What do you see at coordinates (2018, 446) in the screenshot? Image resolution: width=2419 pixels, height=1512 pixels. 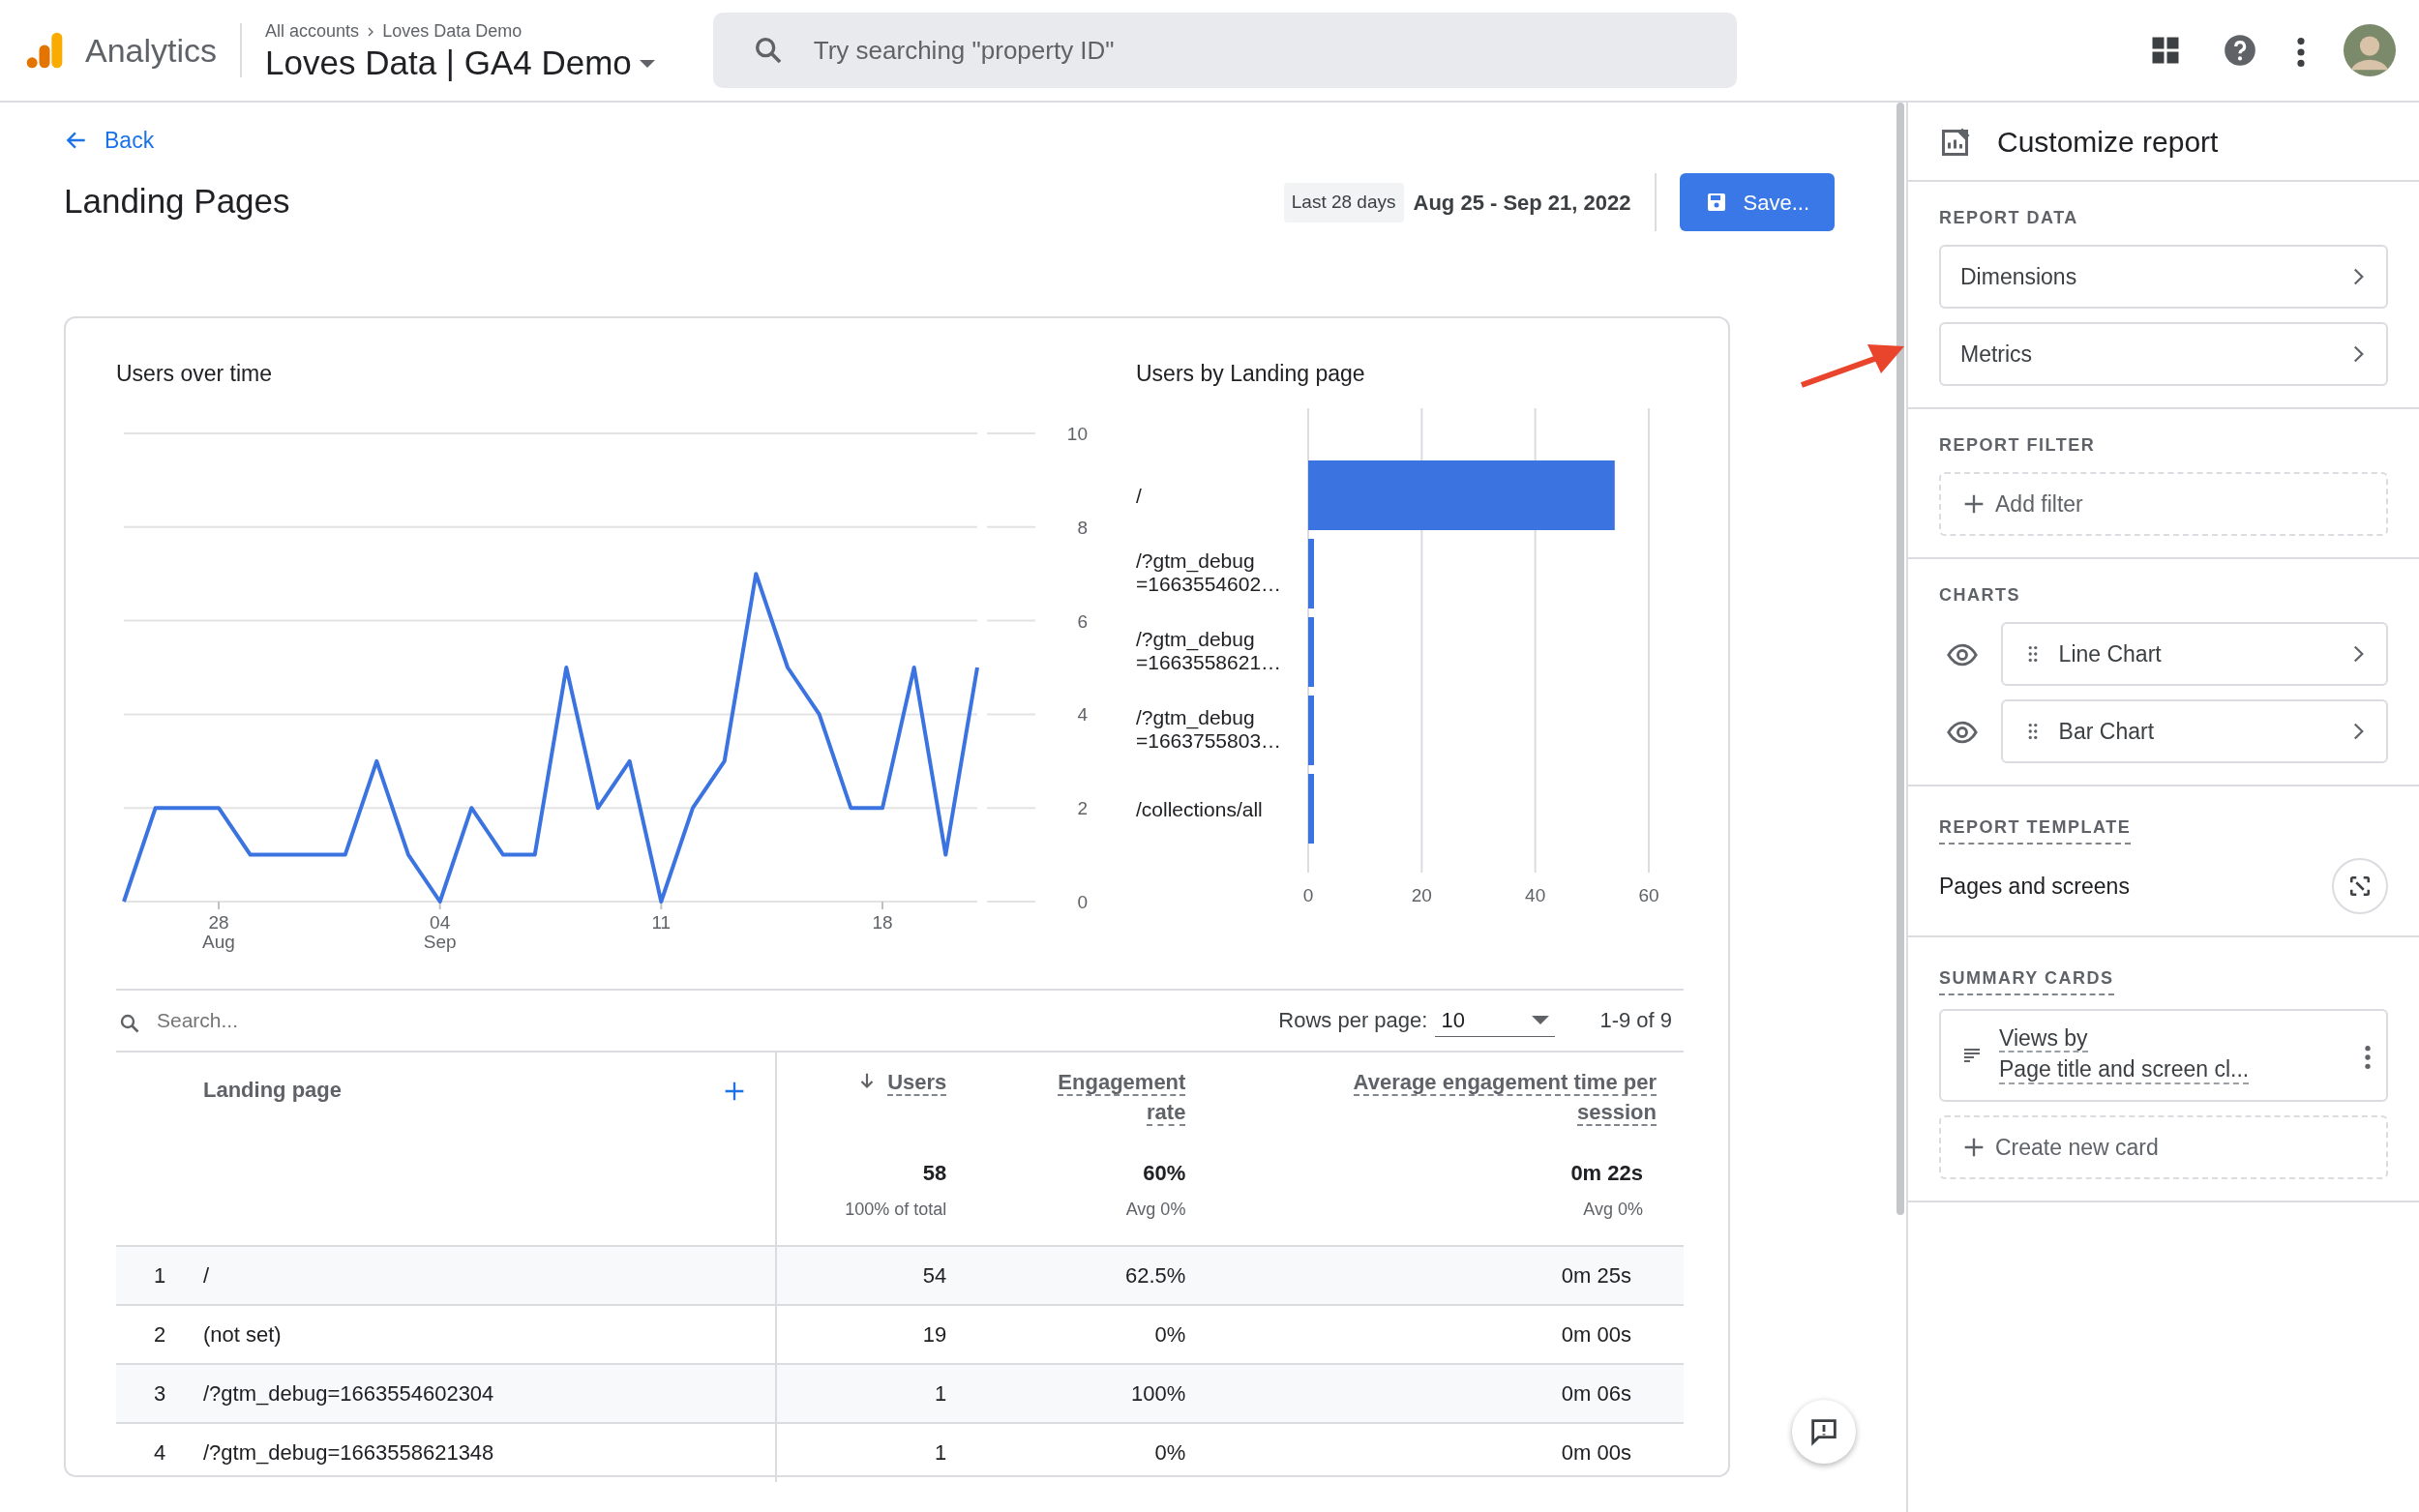 I see `section-heading: REPORT FILTER` at bounding box center [2018, 446].